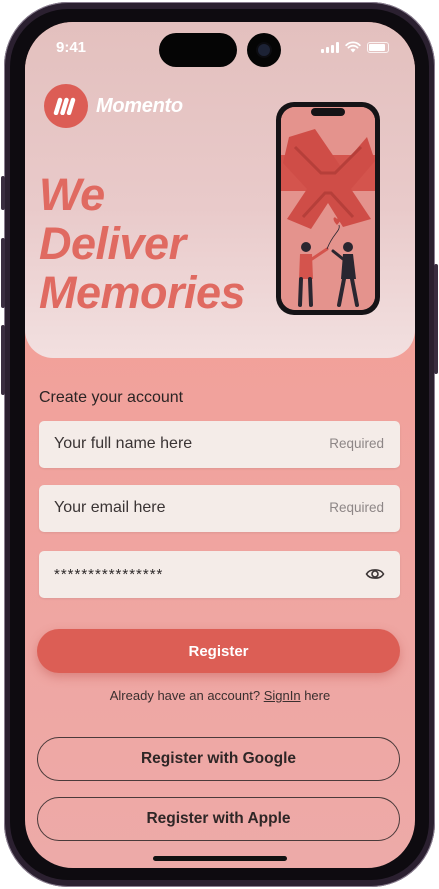 The height and width of the screenshot is (889, 439). I want to click on signin-prefix: Already have an account?, so click(185, 695).